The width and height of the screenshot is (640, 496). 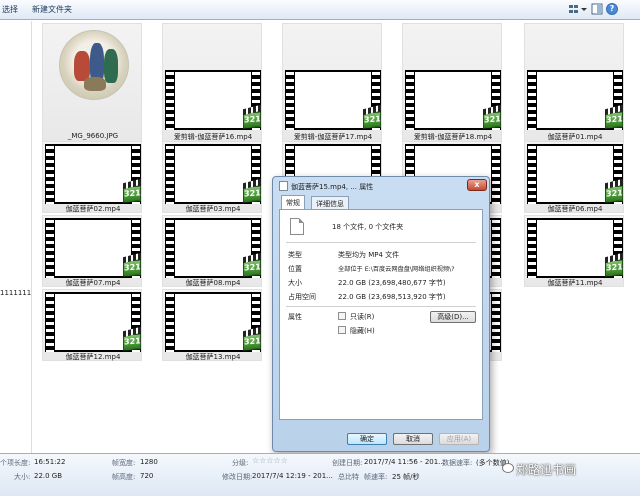 I want to click on length-label: 长度:, so click(x=22, y=463).